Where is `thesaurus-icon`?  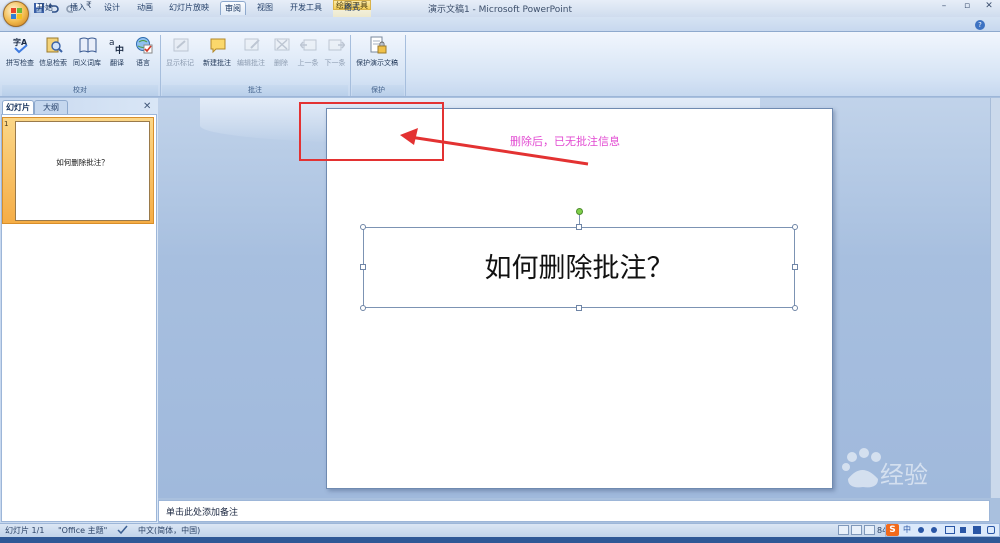 thesaurus-icon is located at coordinates (88, 45).